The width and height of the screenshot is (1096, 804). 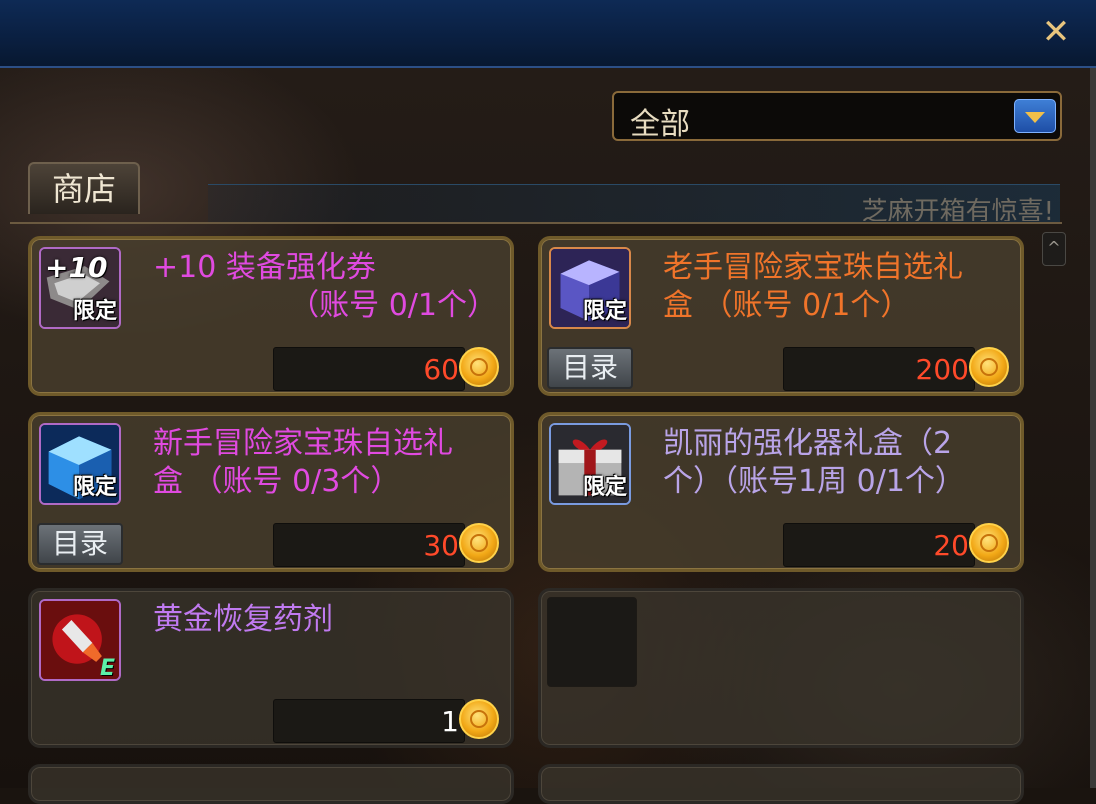 I want to click on item-price: 30, so click(x=441, y=545).